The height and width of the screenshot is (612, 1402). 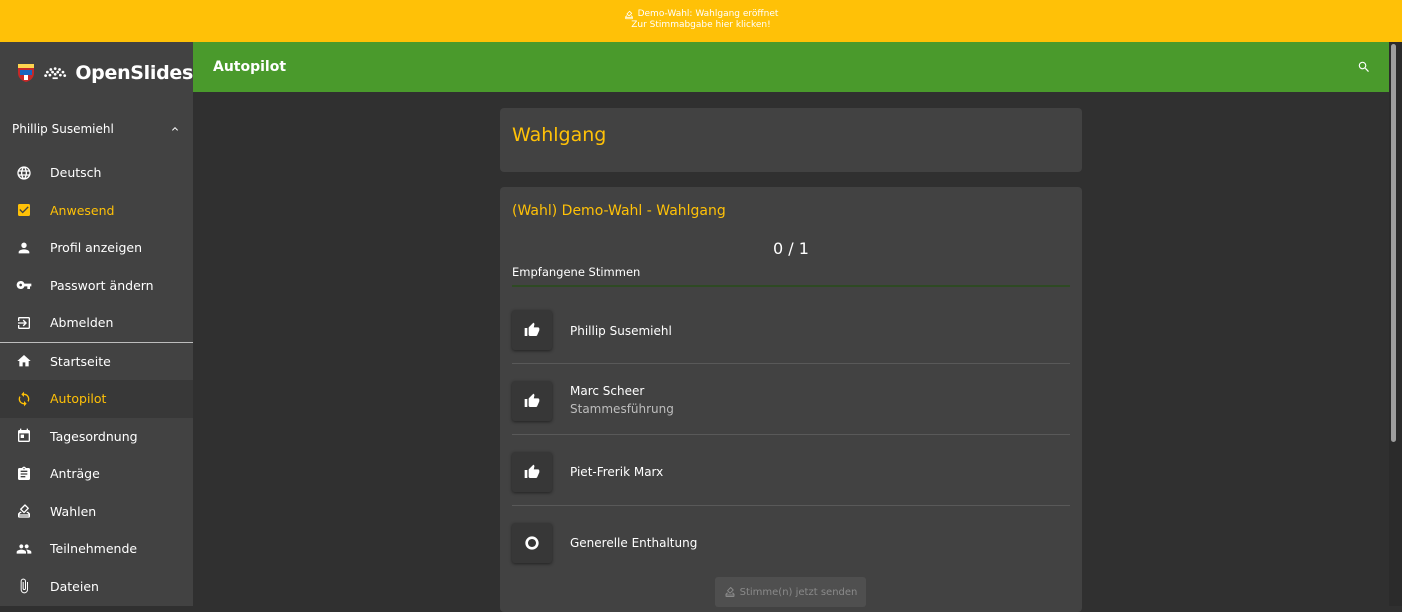 What do you see at coordinates (798, 592) in the screenshot?
I see `submit-vote-label: Stimme(n) jetzt senden` at bounding box center [798, 592].